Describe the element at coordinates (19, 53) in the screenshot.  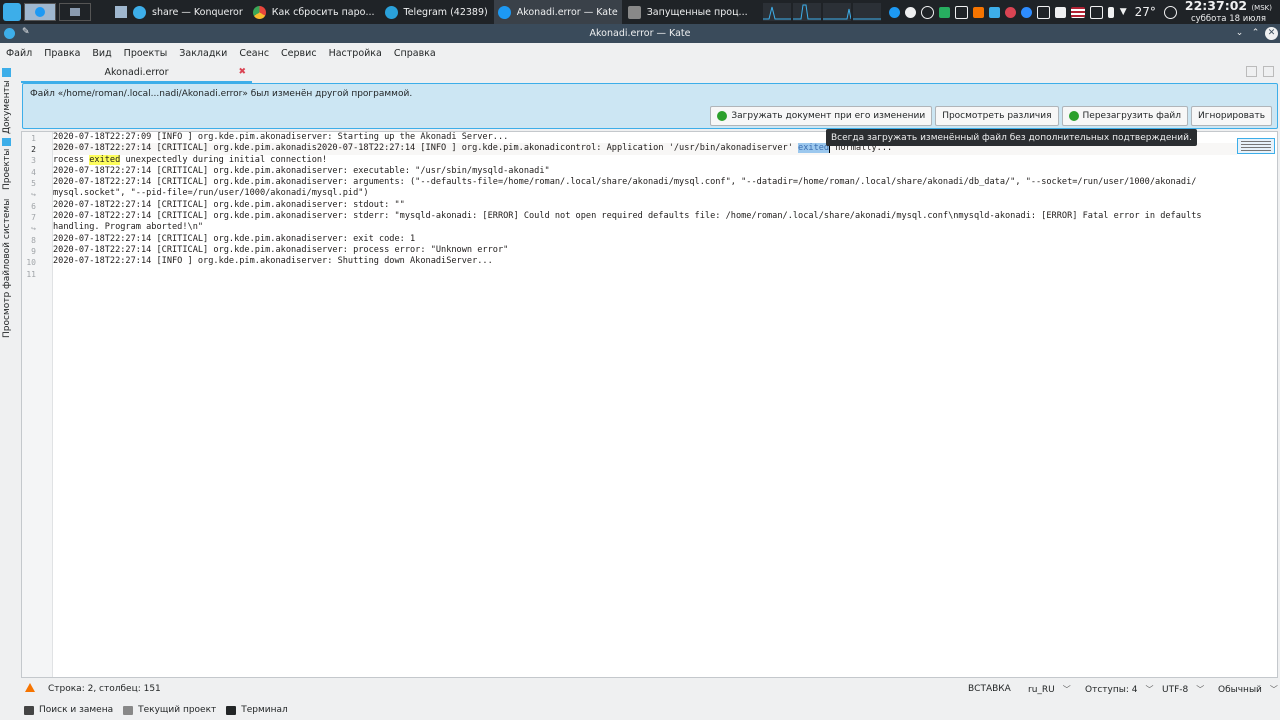
I see `menu-file: Файл` at that location.